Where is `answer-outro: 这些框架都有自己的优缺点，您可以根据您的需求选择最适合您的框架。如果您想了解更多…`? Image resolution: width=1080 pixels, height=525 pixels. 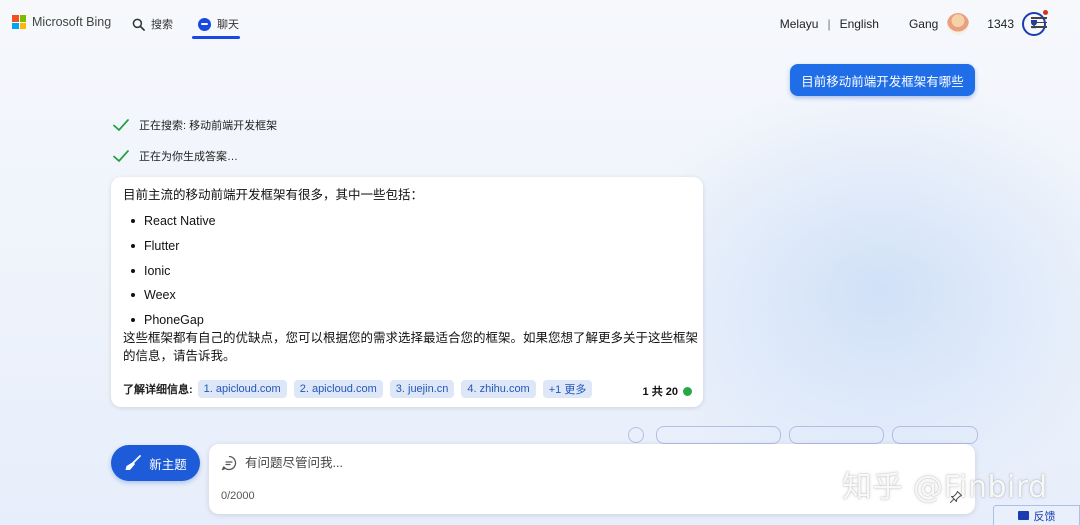 answer-outro: 这些框架都有自己的优缺点，您可以根据您的需求选择最适合您的框架。如果您想了解更多… is located at coordinates (411, 347).